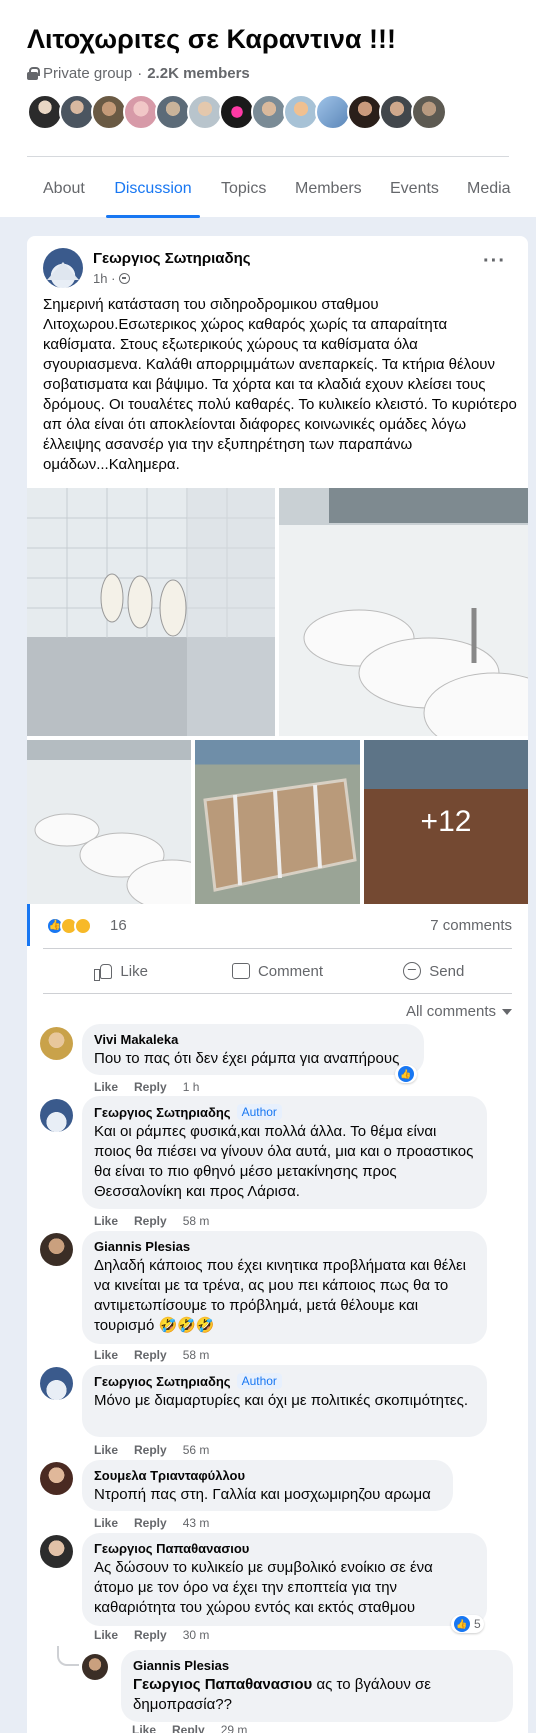 Image resolution: width=536 pixels, height=1733 pixels. I want to click on tab-topics: Topics, so click(243, 187).